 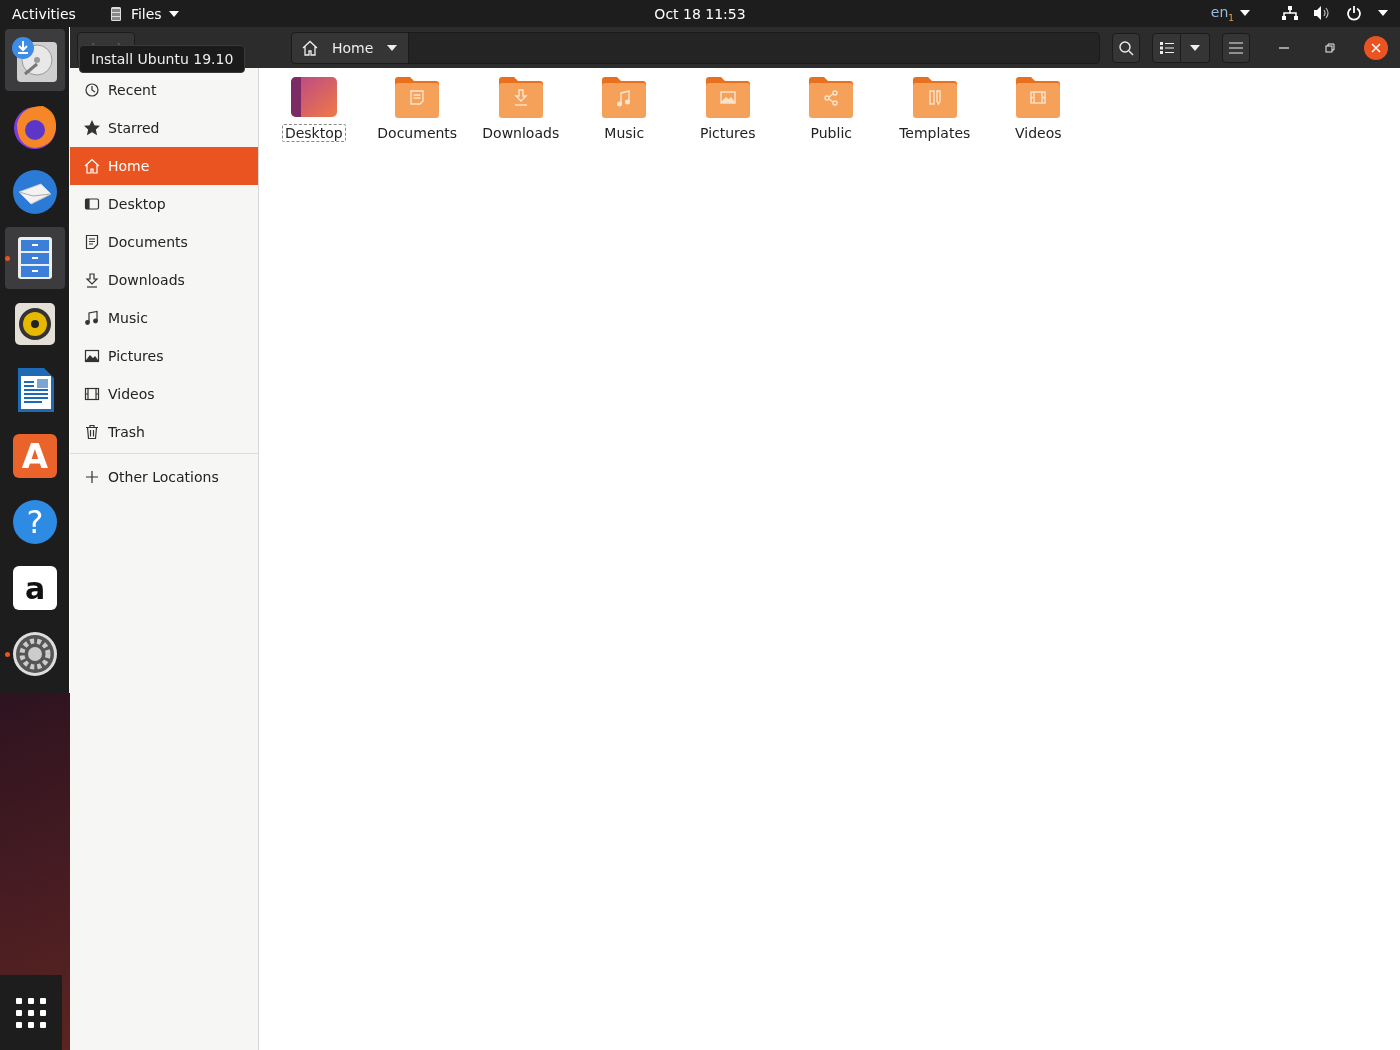 I want to click on folder-name: Documents, so click(x=417, y=133).